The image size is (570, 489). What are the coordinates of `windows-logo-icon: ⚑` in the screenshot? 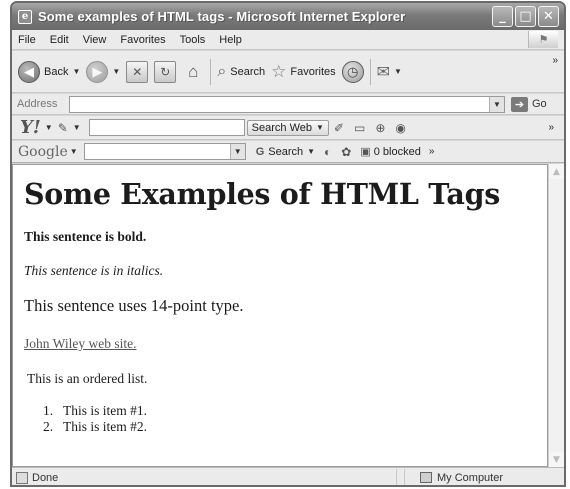 It's located at (543, 39).